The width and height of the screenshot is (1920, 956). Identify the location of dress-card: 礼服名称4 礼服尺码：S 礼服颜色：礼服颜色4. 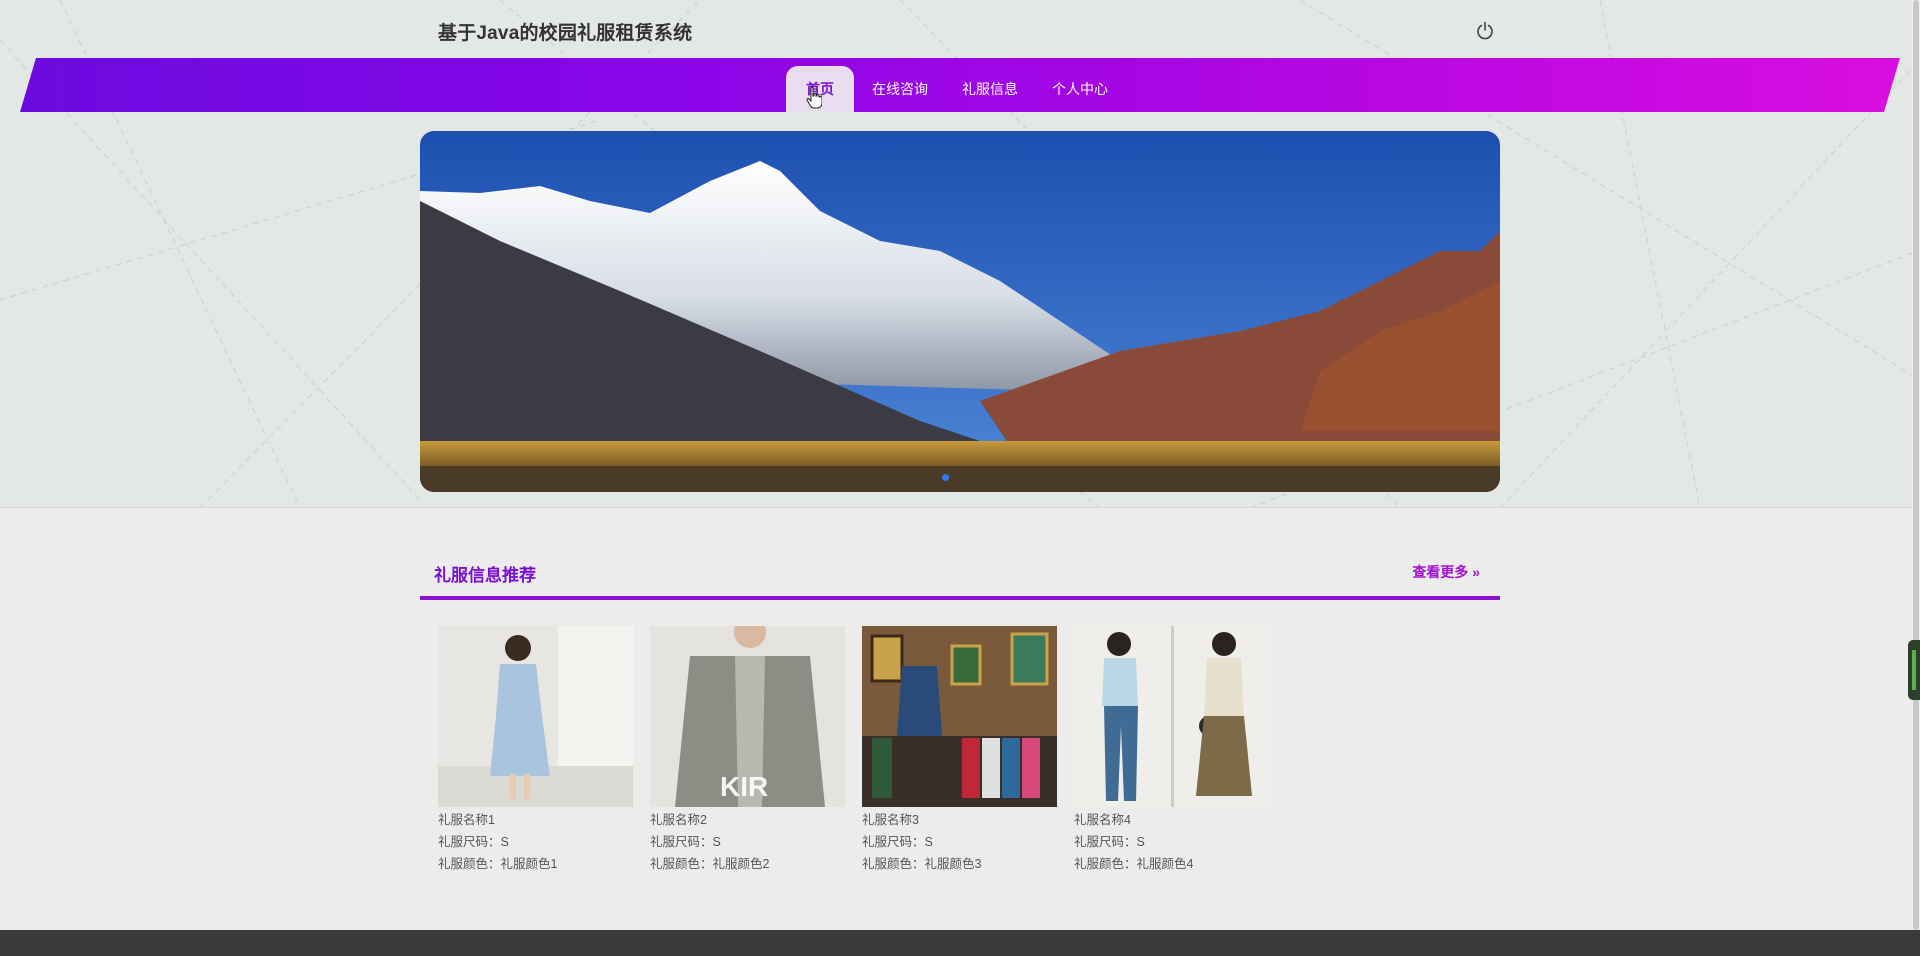
(1171, 750).